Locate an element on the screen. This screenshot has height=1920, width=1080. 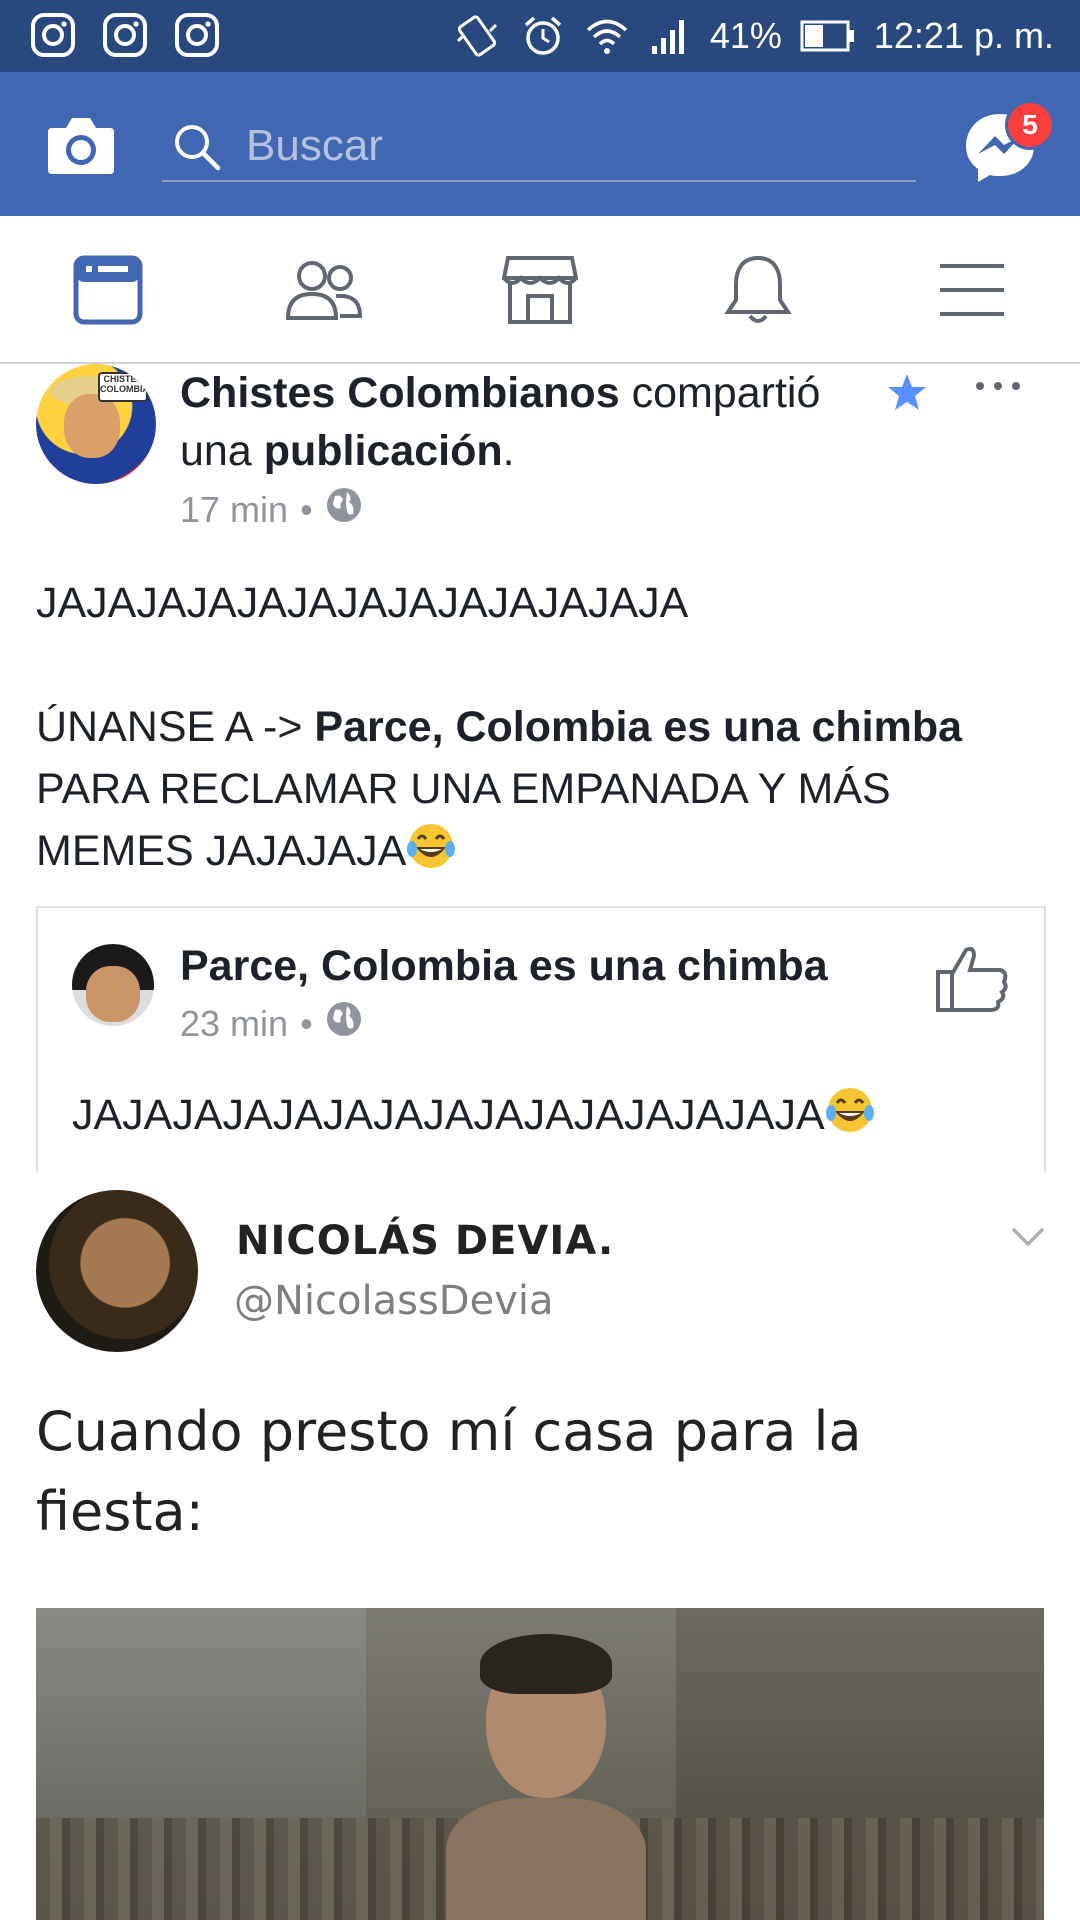
post-author: Chistes Colombianos is located at coordinates (400, 393).